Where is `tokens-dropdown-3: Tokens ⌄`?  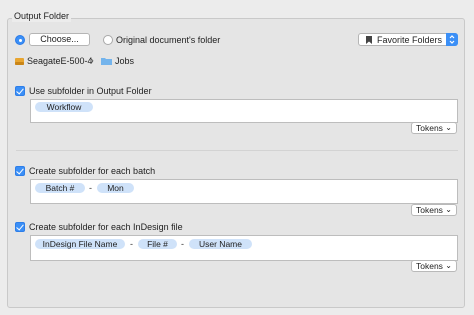
tokens-dropdown-3: Tokens ⌄ is located at coordinates (434, 266).